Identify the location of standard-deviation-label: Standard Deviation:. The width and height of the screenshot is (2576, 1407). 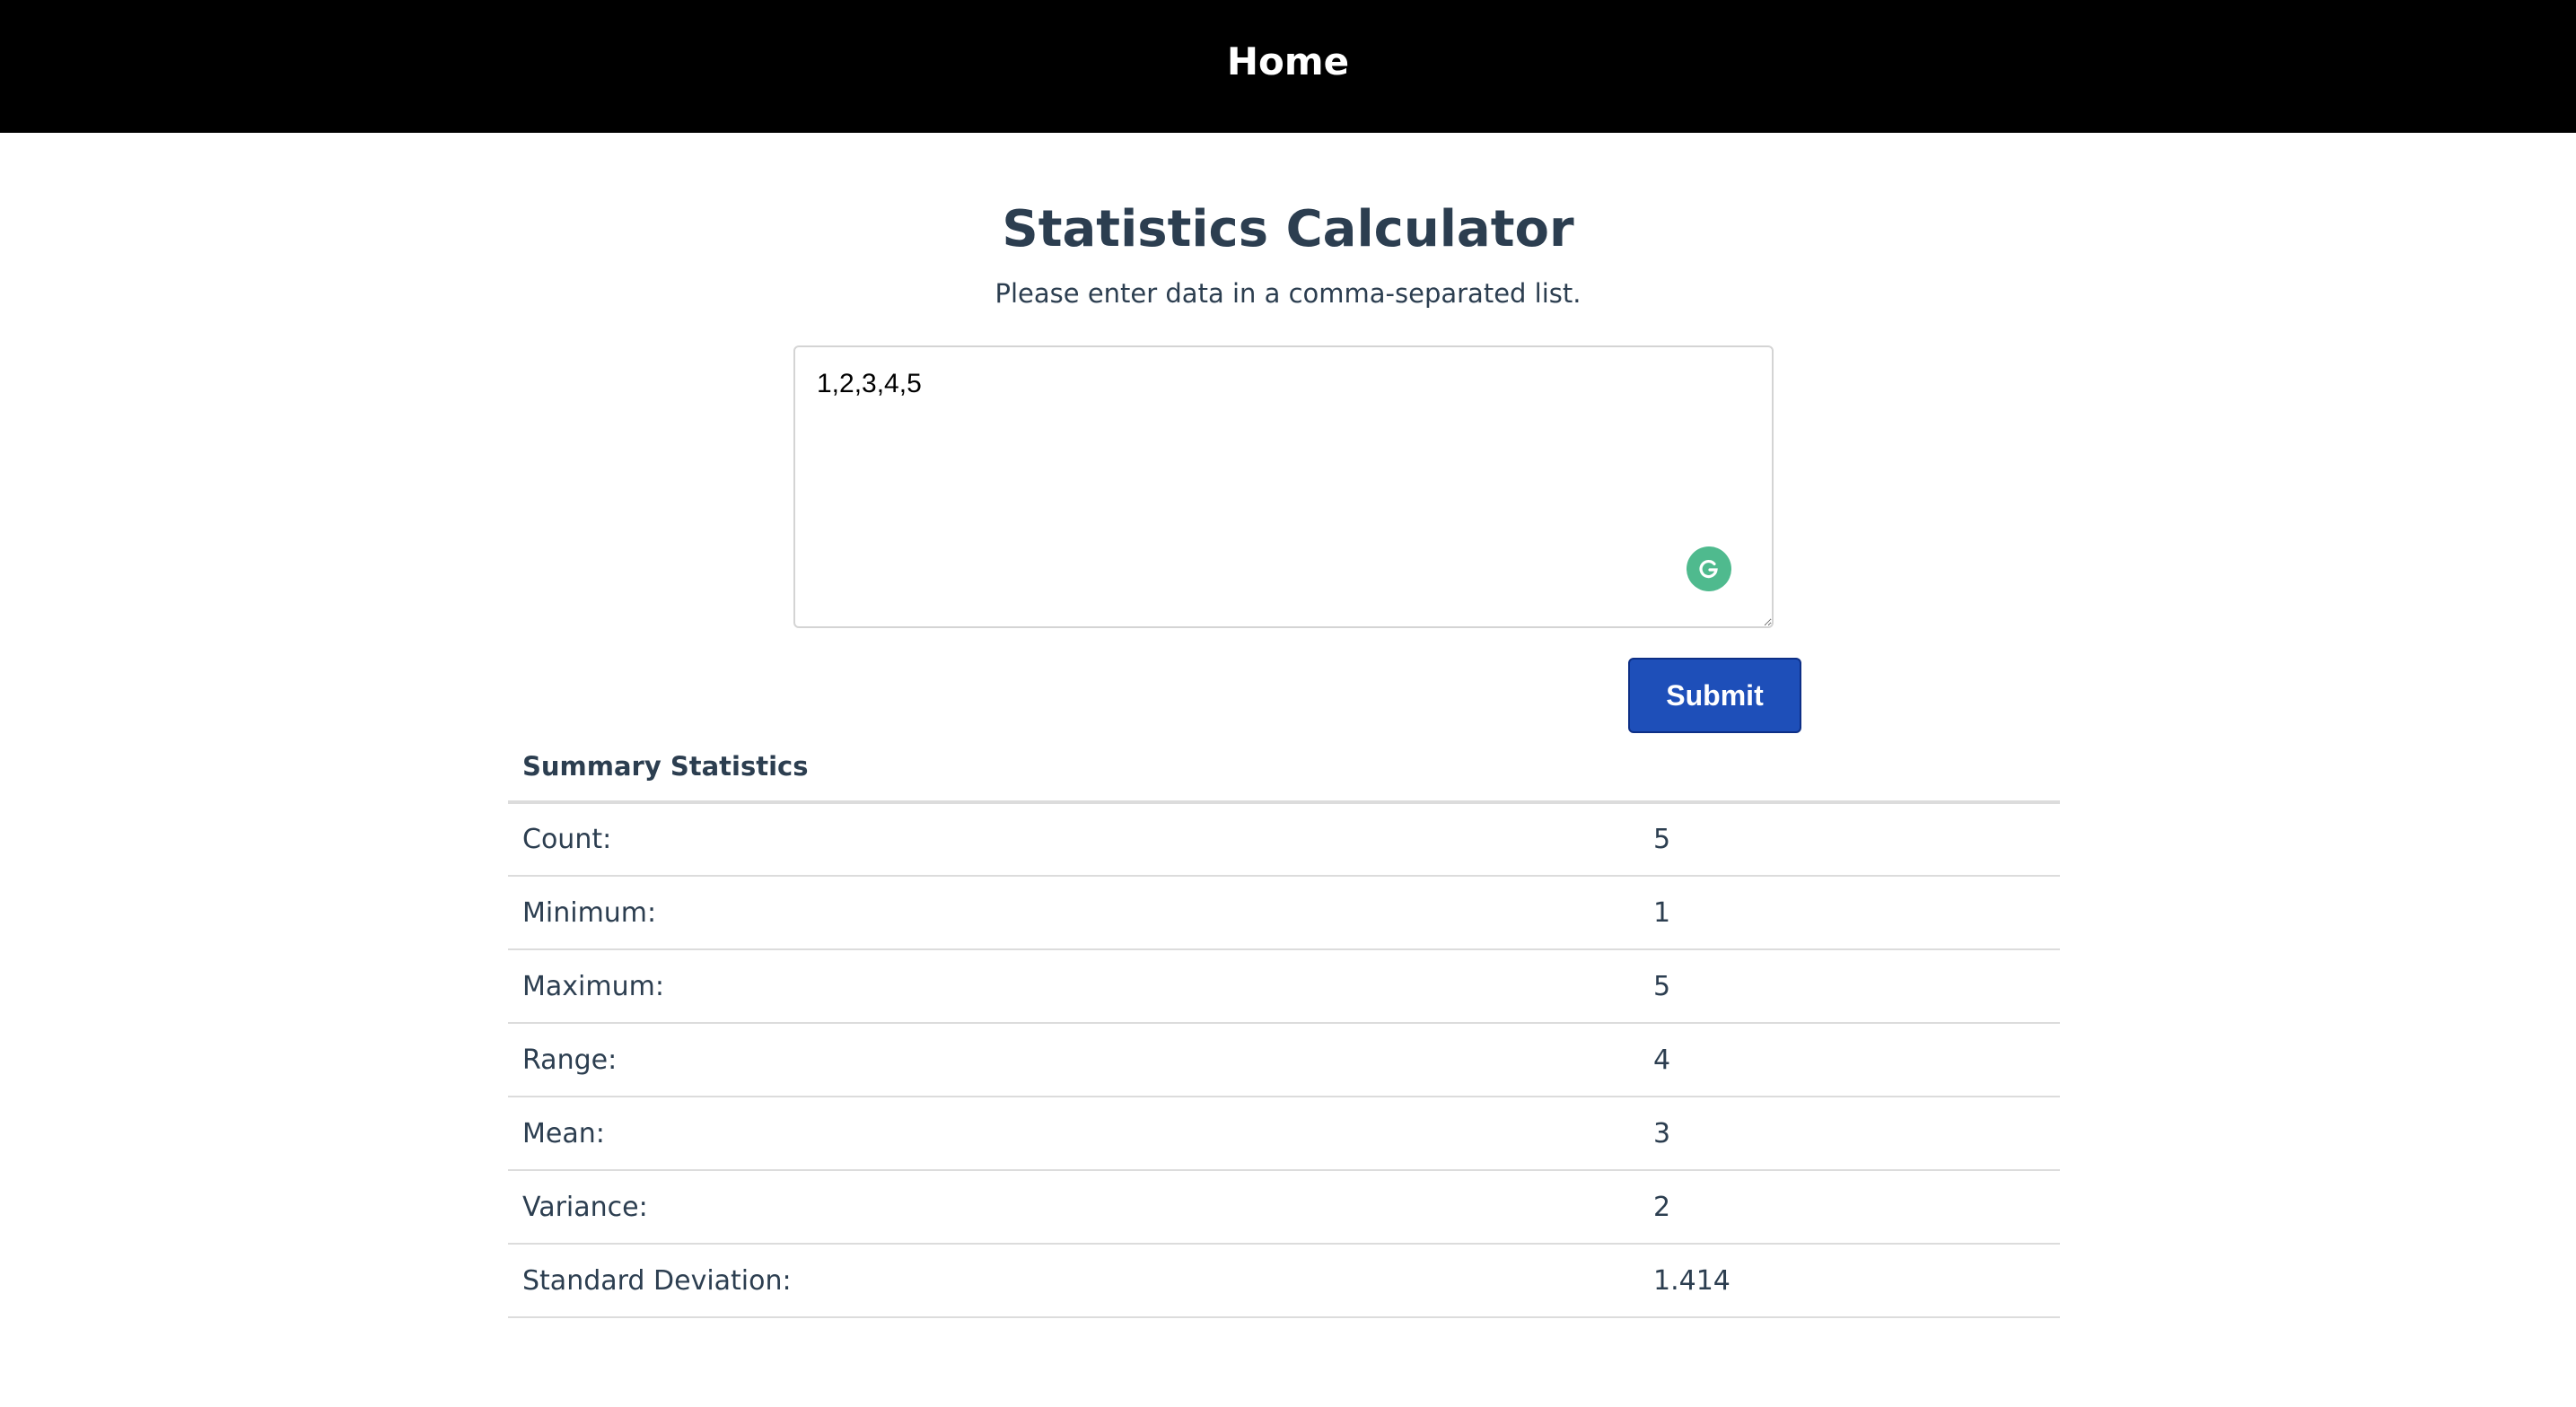
(1080, 1281).